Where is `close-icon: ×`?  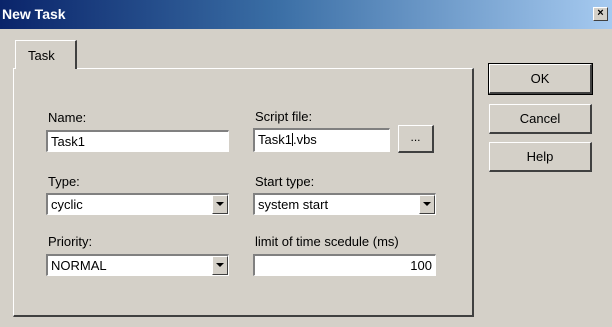
close-icon: × is located at coordinates (600, 13).